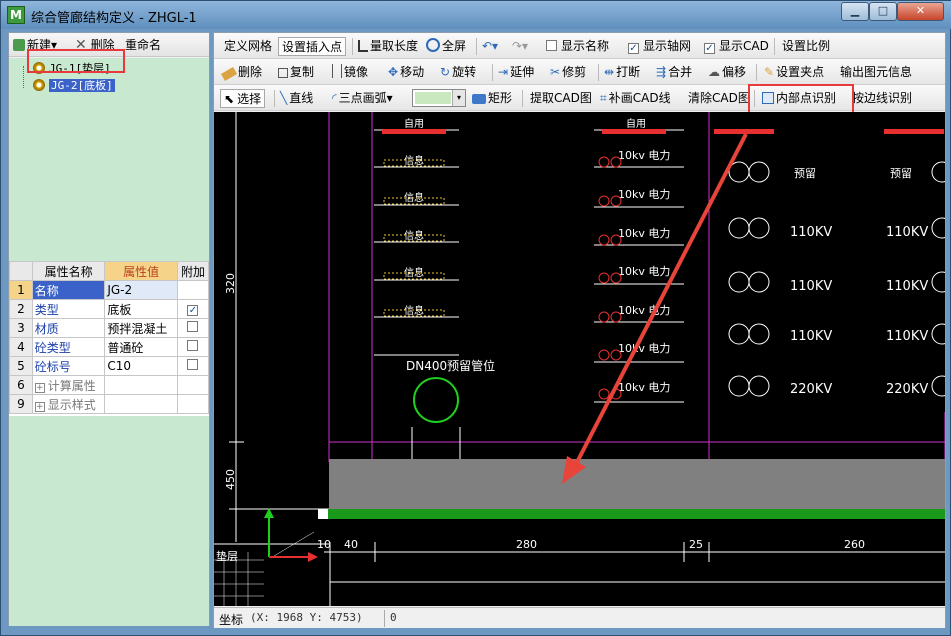 The width and height of the screenshot is (951, 636). I want to click on arc3-button: ◜ 三点画弧▾, so click(362, 98).